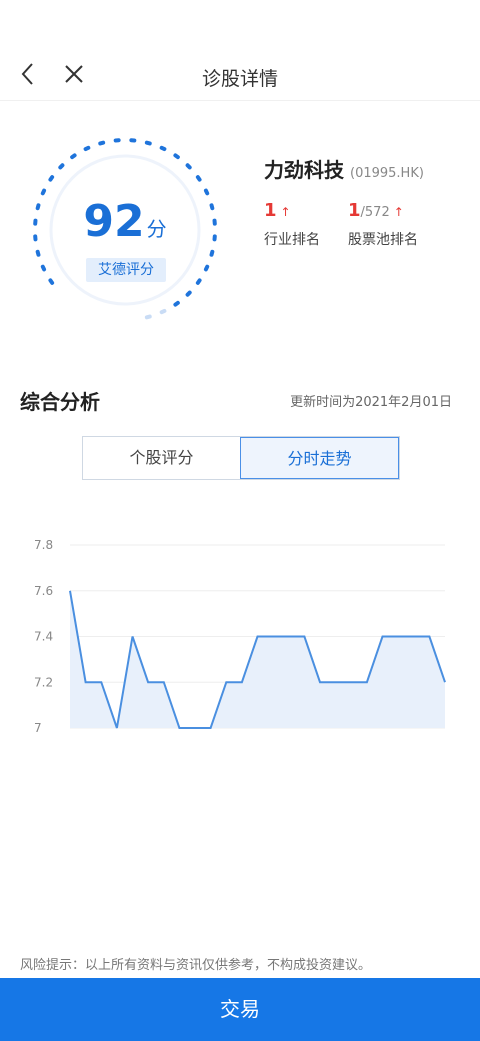 Image resolution: width=480 pixels, height=1041 pixels. Describe the element at coordinates (354, 210) in the screenshot. I see `pool-rank-value: 1` at that location.